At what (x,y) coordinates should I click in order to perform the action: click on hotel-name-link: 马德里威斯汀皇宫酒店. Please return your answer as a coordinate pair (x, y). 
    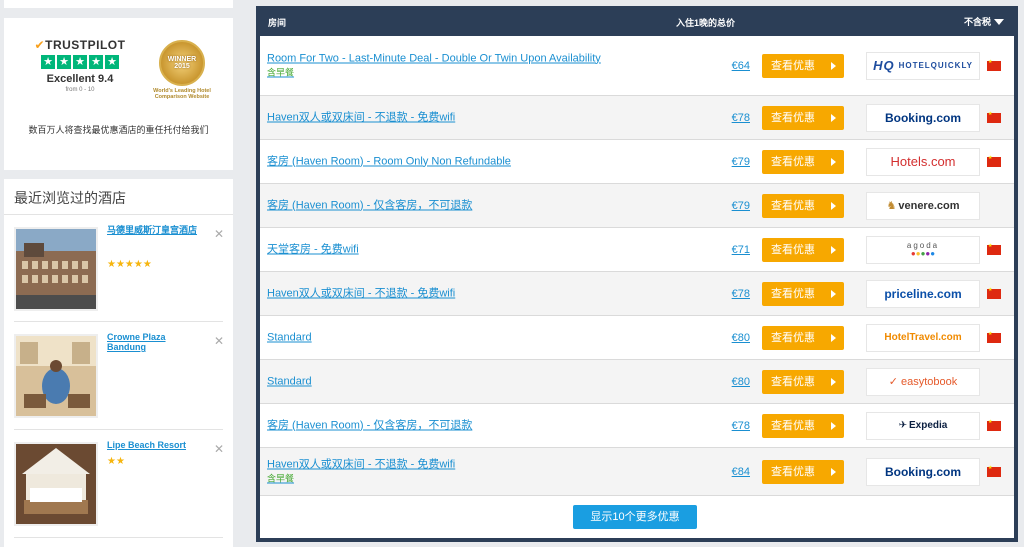
    Looking at the image, I should click on (155, 230).